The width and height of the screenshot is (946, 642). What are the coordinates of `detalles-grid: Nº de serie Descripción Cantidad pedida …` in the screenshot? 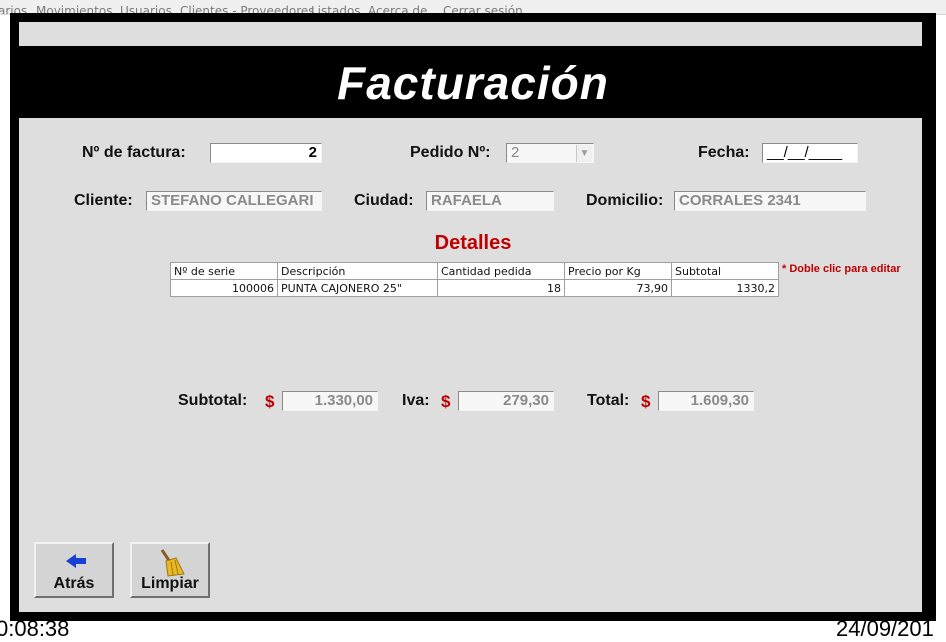 It's located at (474, 279).